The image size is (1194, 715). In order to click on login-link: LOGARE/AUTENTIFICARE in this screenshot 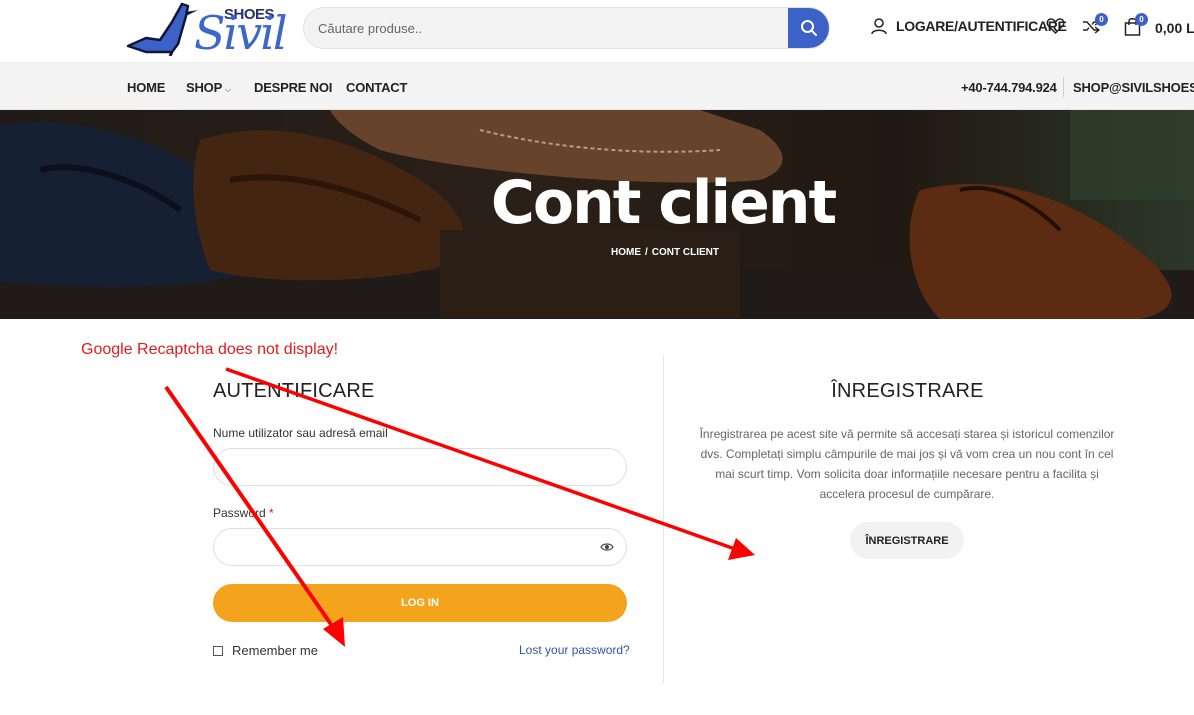, I will do `click(968, 26)`.